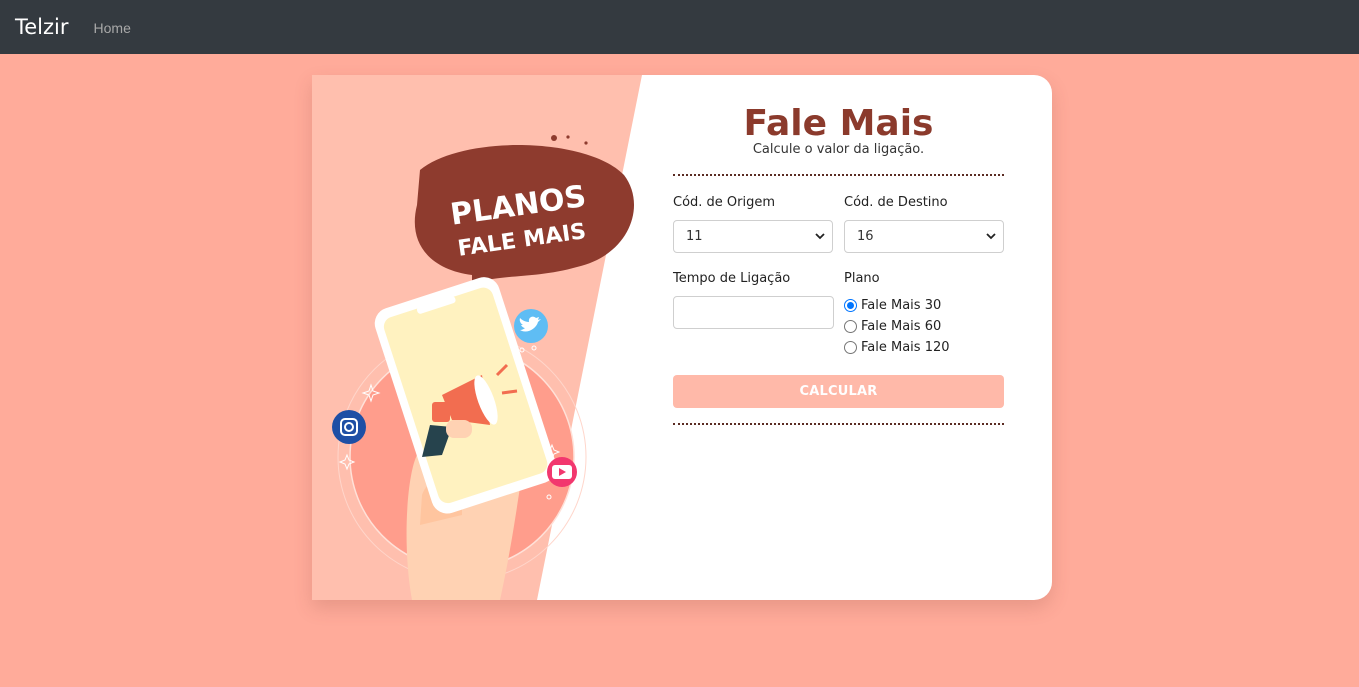 This screenshot has height=687, width=1359. I want to click on plan-option-120: Fale Mais 120, so click(897, 347).